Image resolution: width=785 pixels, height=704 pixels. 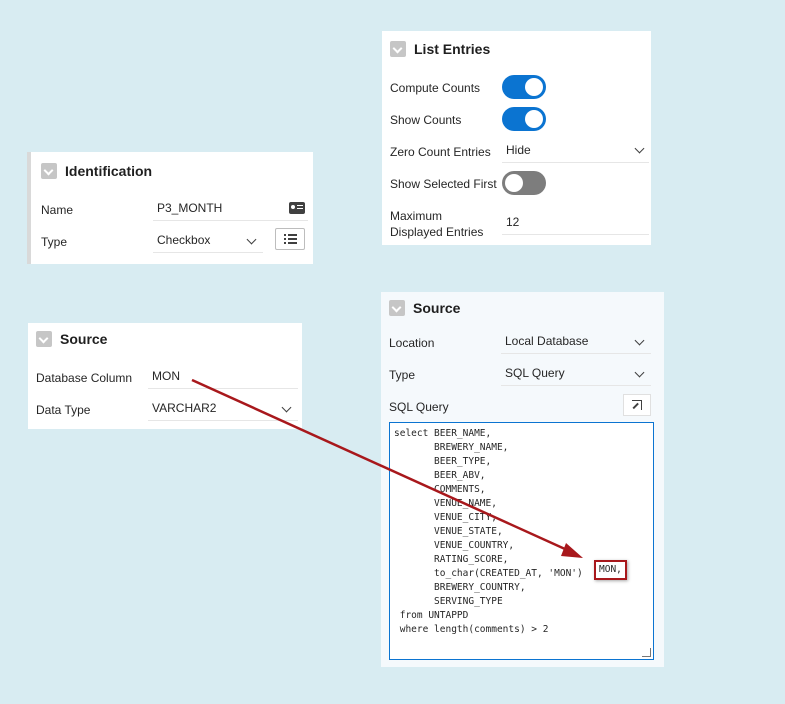 What do you see at coordinates (443, 184) in the screenshot?
I see `show-selected-first-label: Show Selected First` at bounding box center [443, 184].